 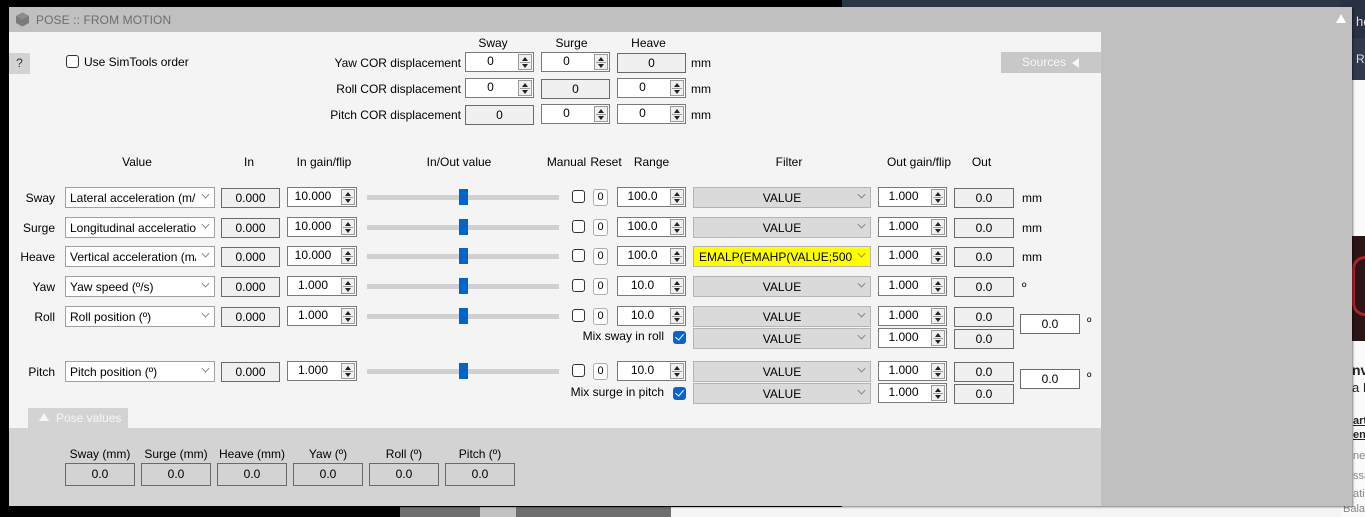 I want to click on roll-cor-sway-input: 0, so click(x=499, y=88).